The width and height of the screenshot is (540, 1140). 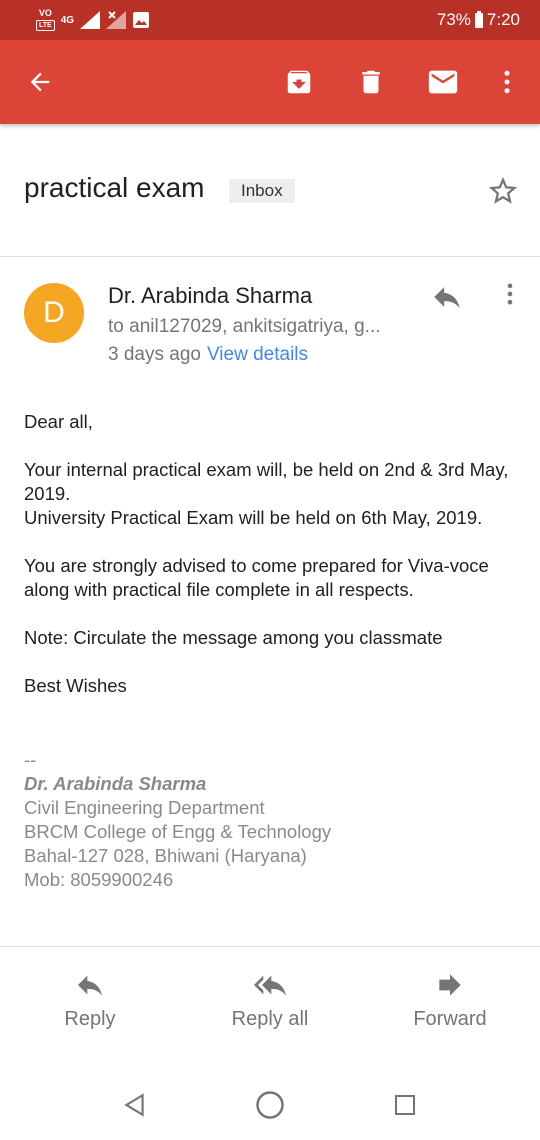 I want to click on reply-actions: Reply Reply all Forward, so click(x=270, y=1008).